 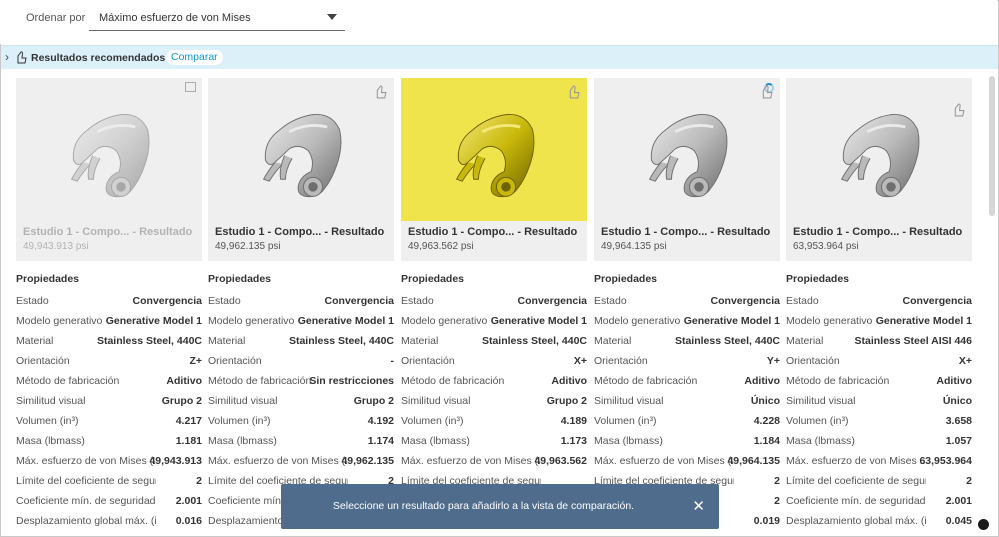 What do you see at coordinates (687, 302) in the screenshot?
I see `property-row: Estado Convergencia` at bounding box center [687, 302].